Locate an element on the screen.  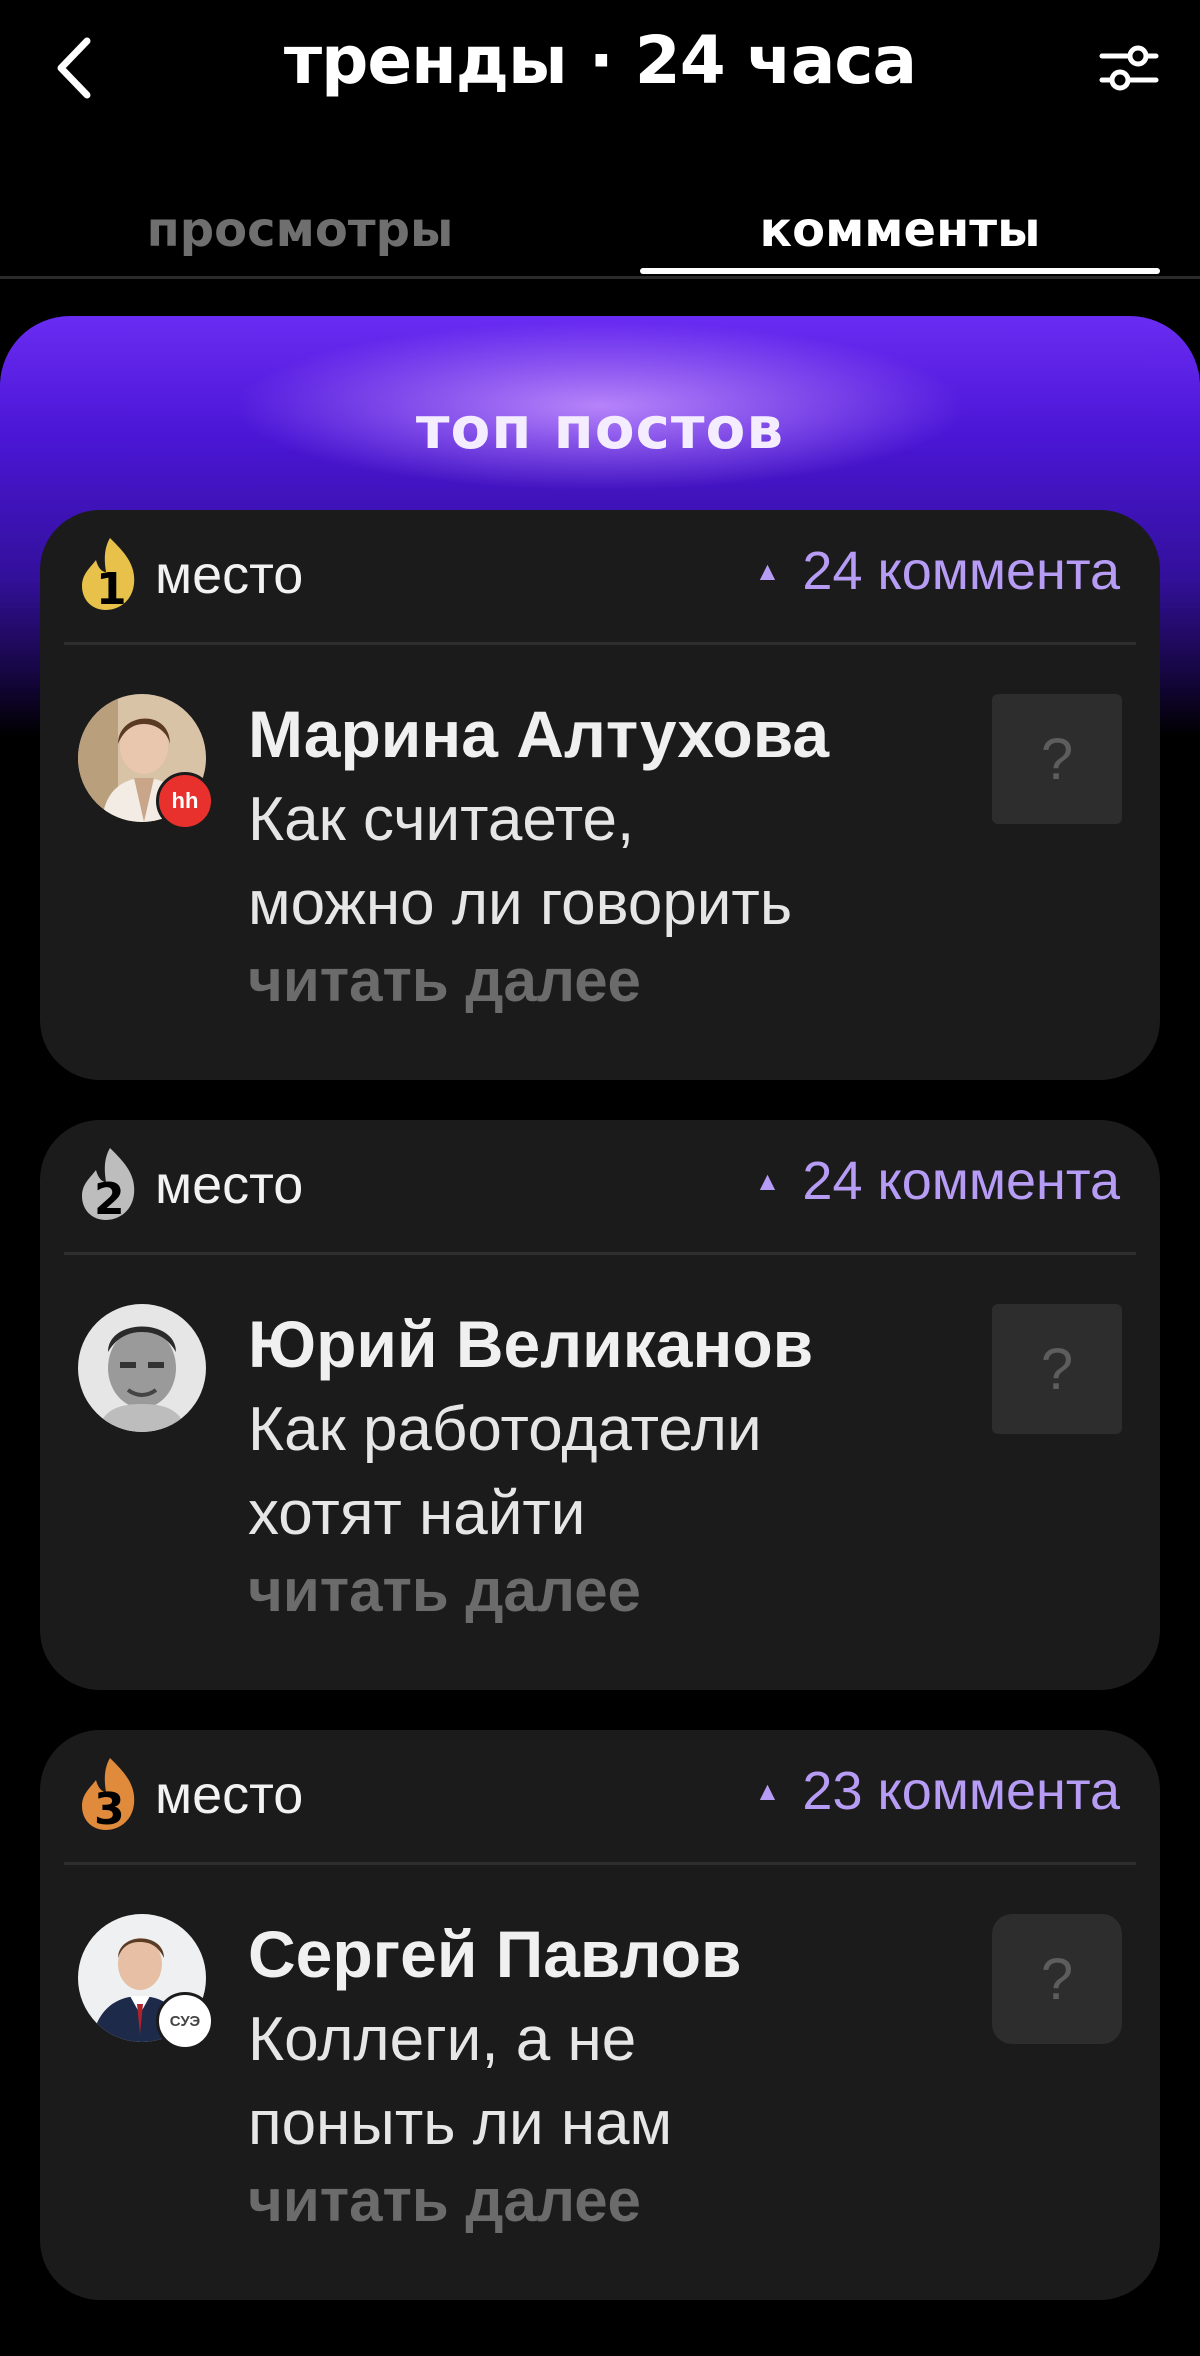
tab-views: просмотры is located at coordinates (300, 230).